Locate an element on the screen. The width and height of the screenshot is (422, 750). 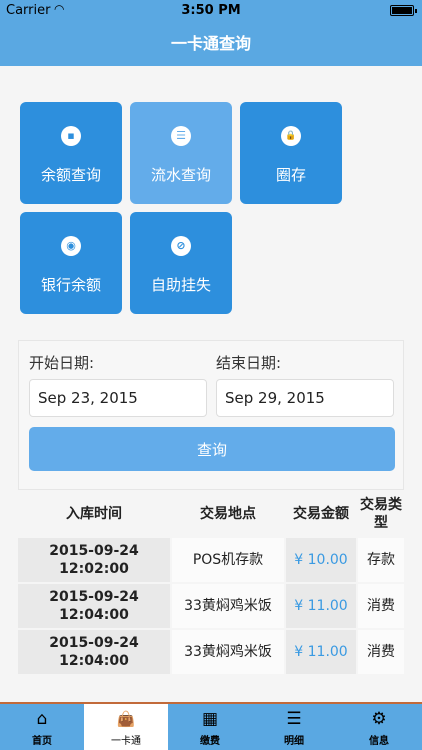
end-date-label: 结束日期: is located at coordinates (249, 363).